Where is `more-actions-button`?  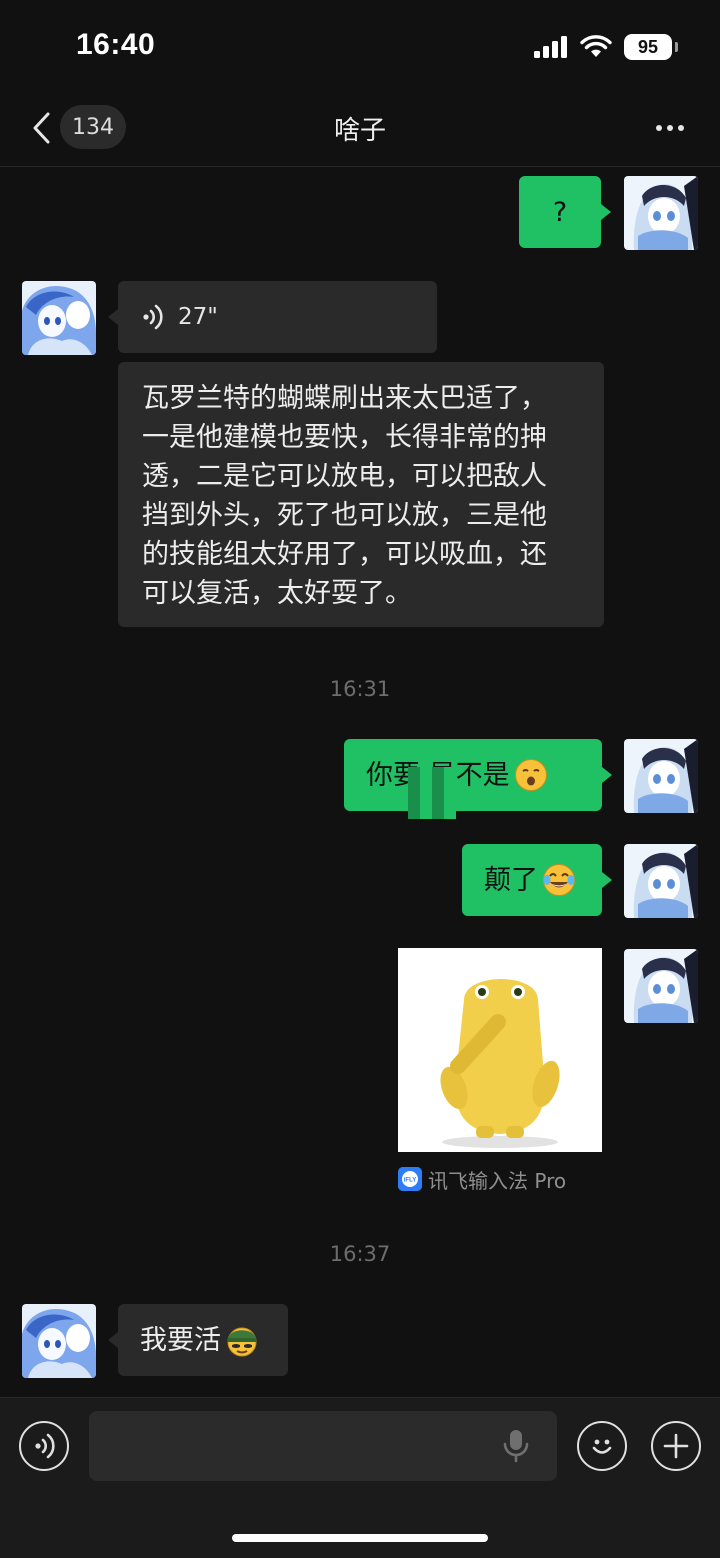
more-actions-button is located at coordinates (676, 1446).